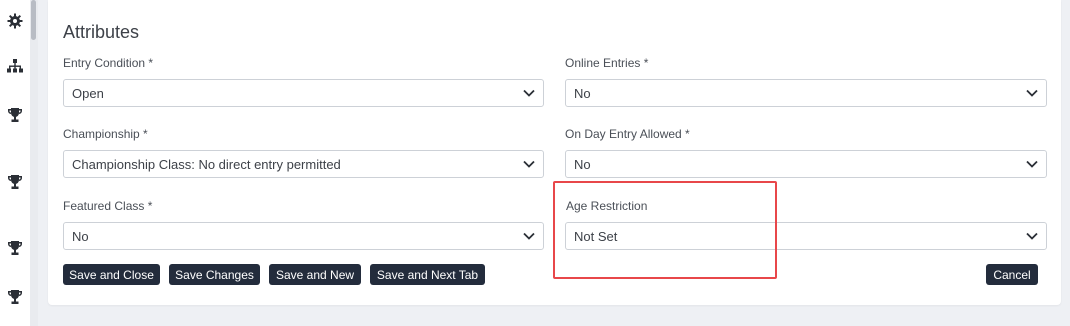 This screenshot has width=1070, height=326. Describe the element at coordinates (15, 163) in the screenshot. I see `sidebar` at that location.